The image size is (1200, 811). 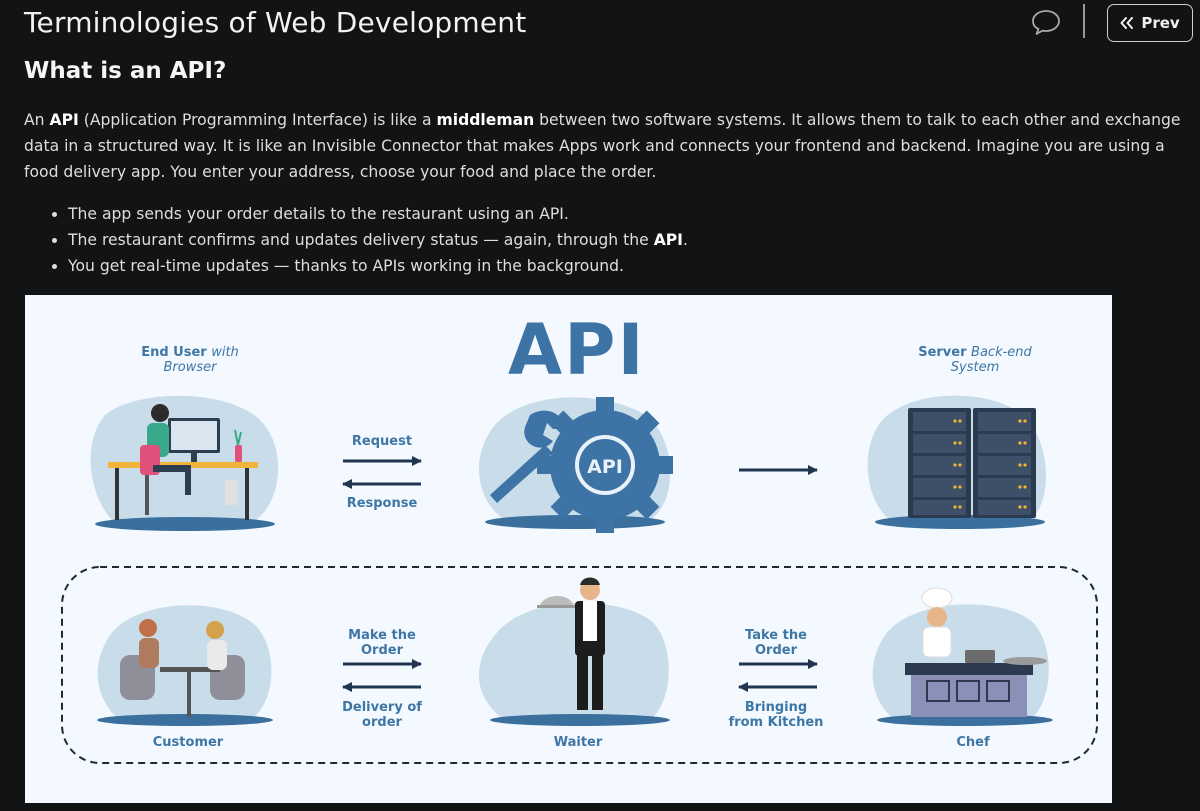 What do you see at coordinates (975, 367) in the screenshot?
I see `label-part: System` at bounding box center [975, 367].